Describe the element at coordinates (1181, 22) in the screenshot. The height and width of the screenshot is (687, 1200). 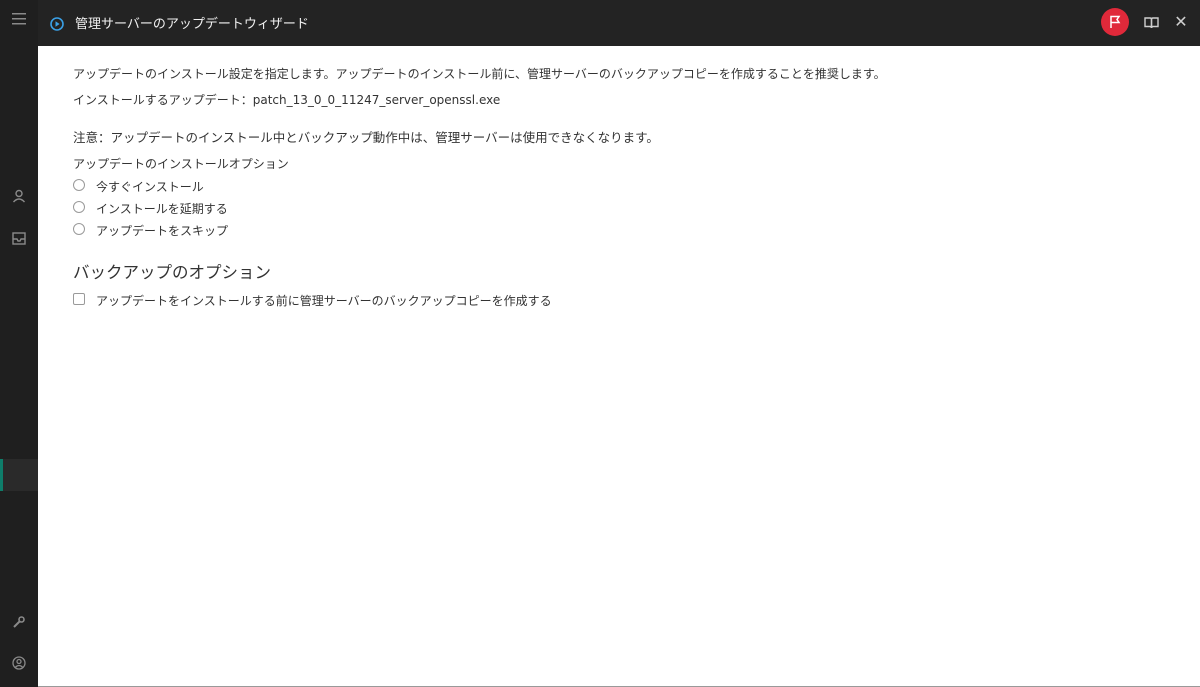
I see `close-icon: ✕` at that location.